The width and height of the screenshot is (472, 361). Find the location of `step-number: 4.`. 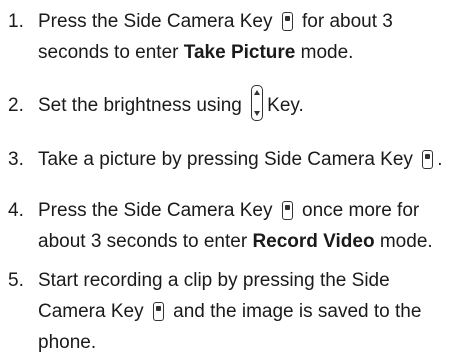

step-number: 4. is located at coordinates (16, 210).